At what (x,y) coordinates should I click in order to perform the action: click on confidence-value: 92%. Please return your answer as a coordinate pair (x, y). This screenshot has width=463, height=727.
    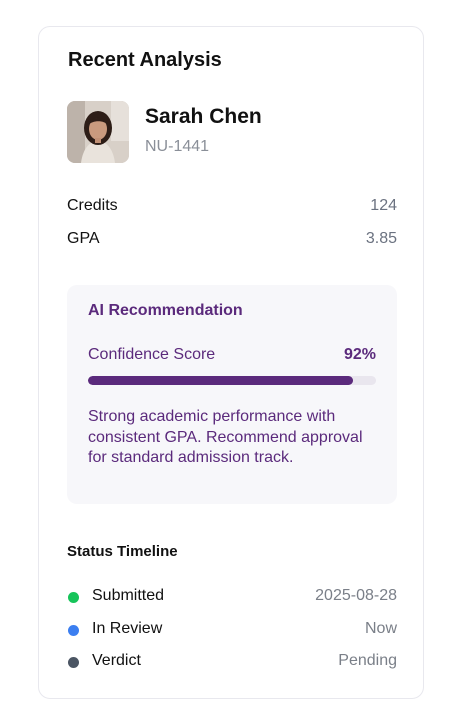
    Looking at the image, I should click on (359, 354).